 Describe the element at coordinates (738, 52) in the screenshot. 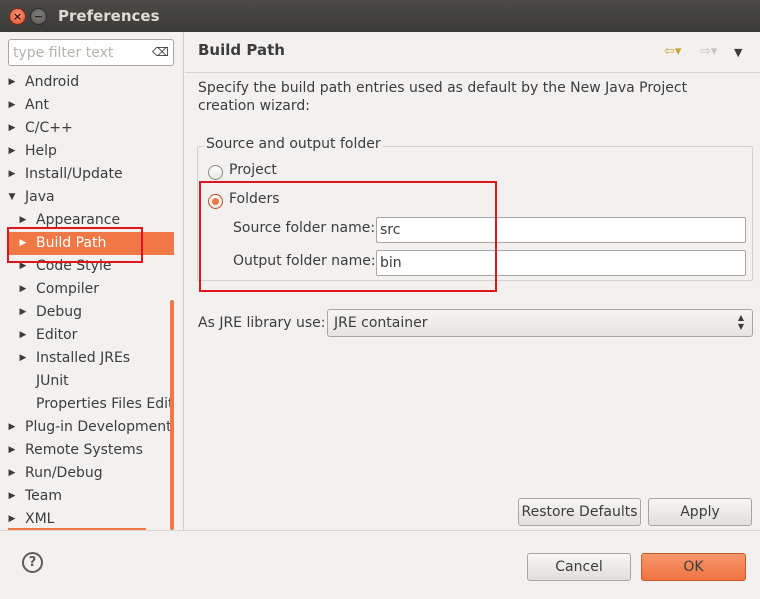

I see `view-menu-icon: ▼` at that location.